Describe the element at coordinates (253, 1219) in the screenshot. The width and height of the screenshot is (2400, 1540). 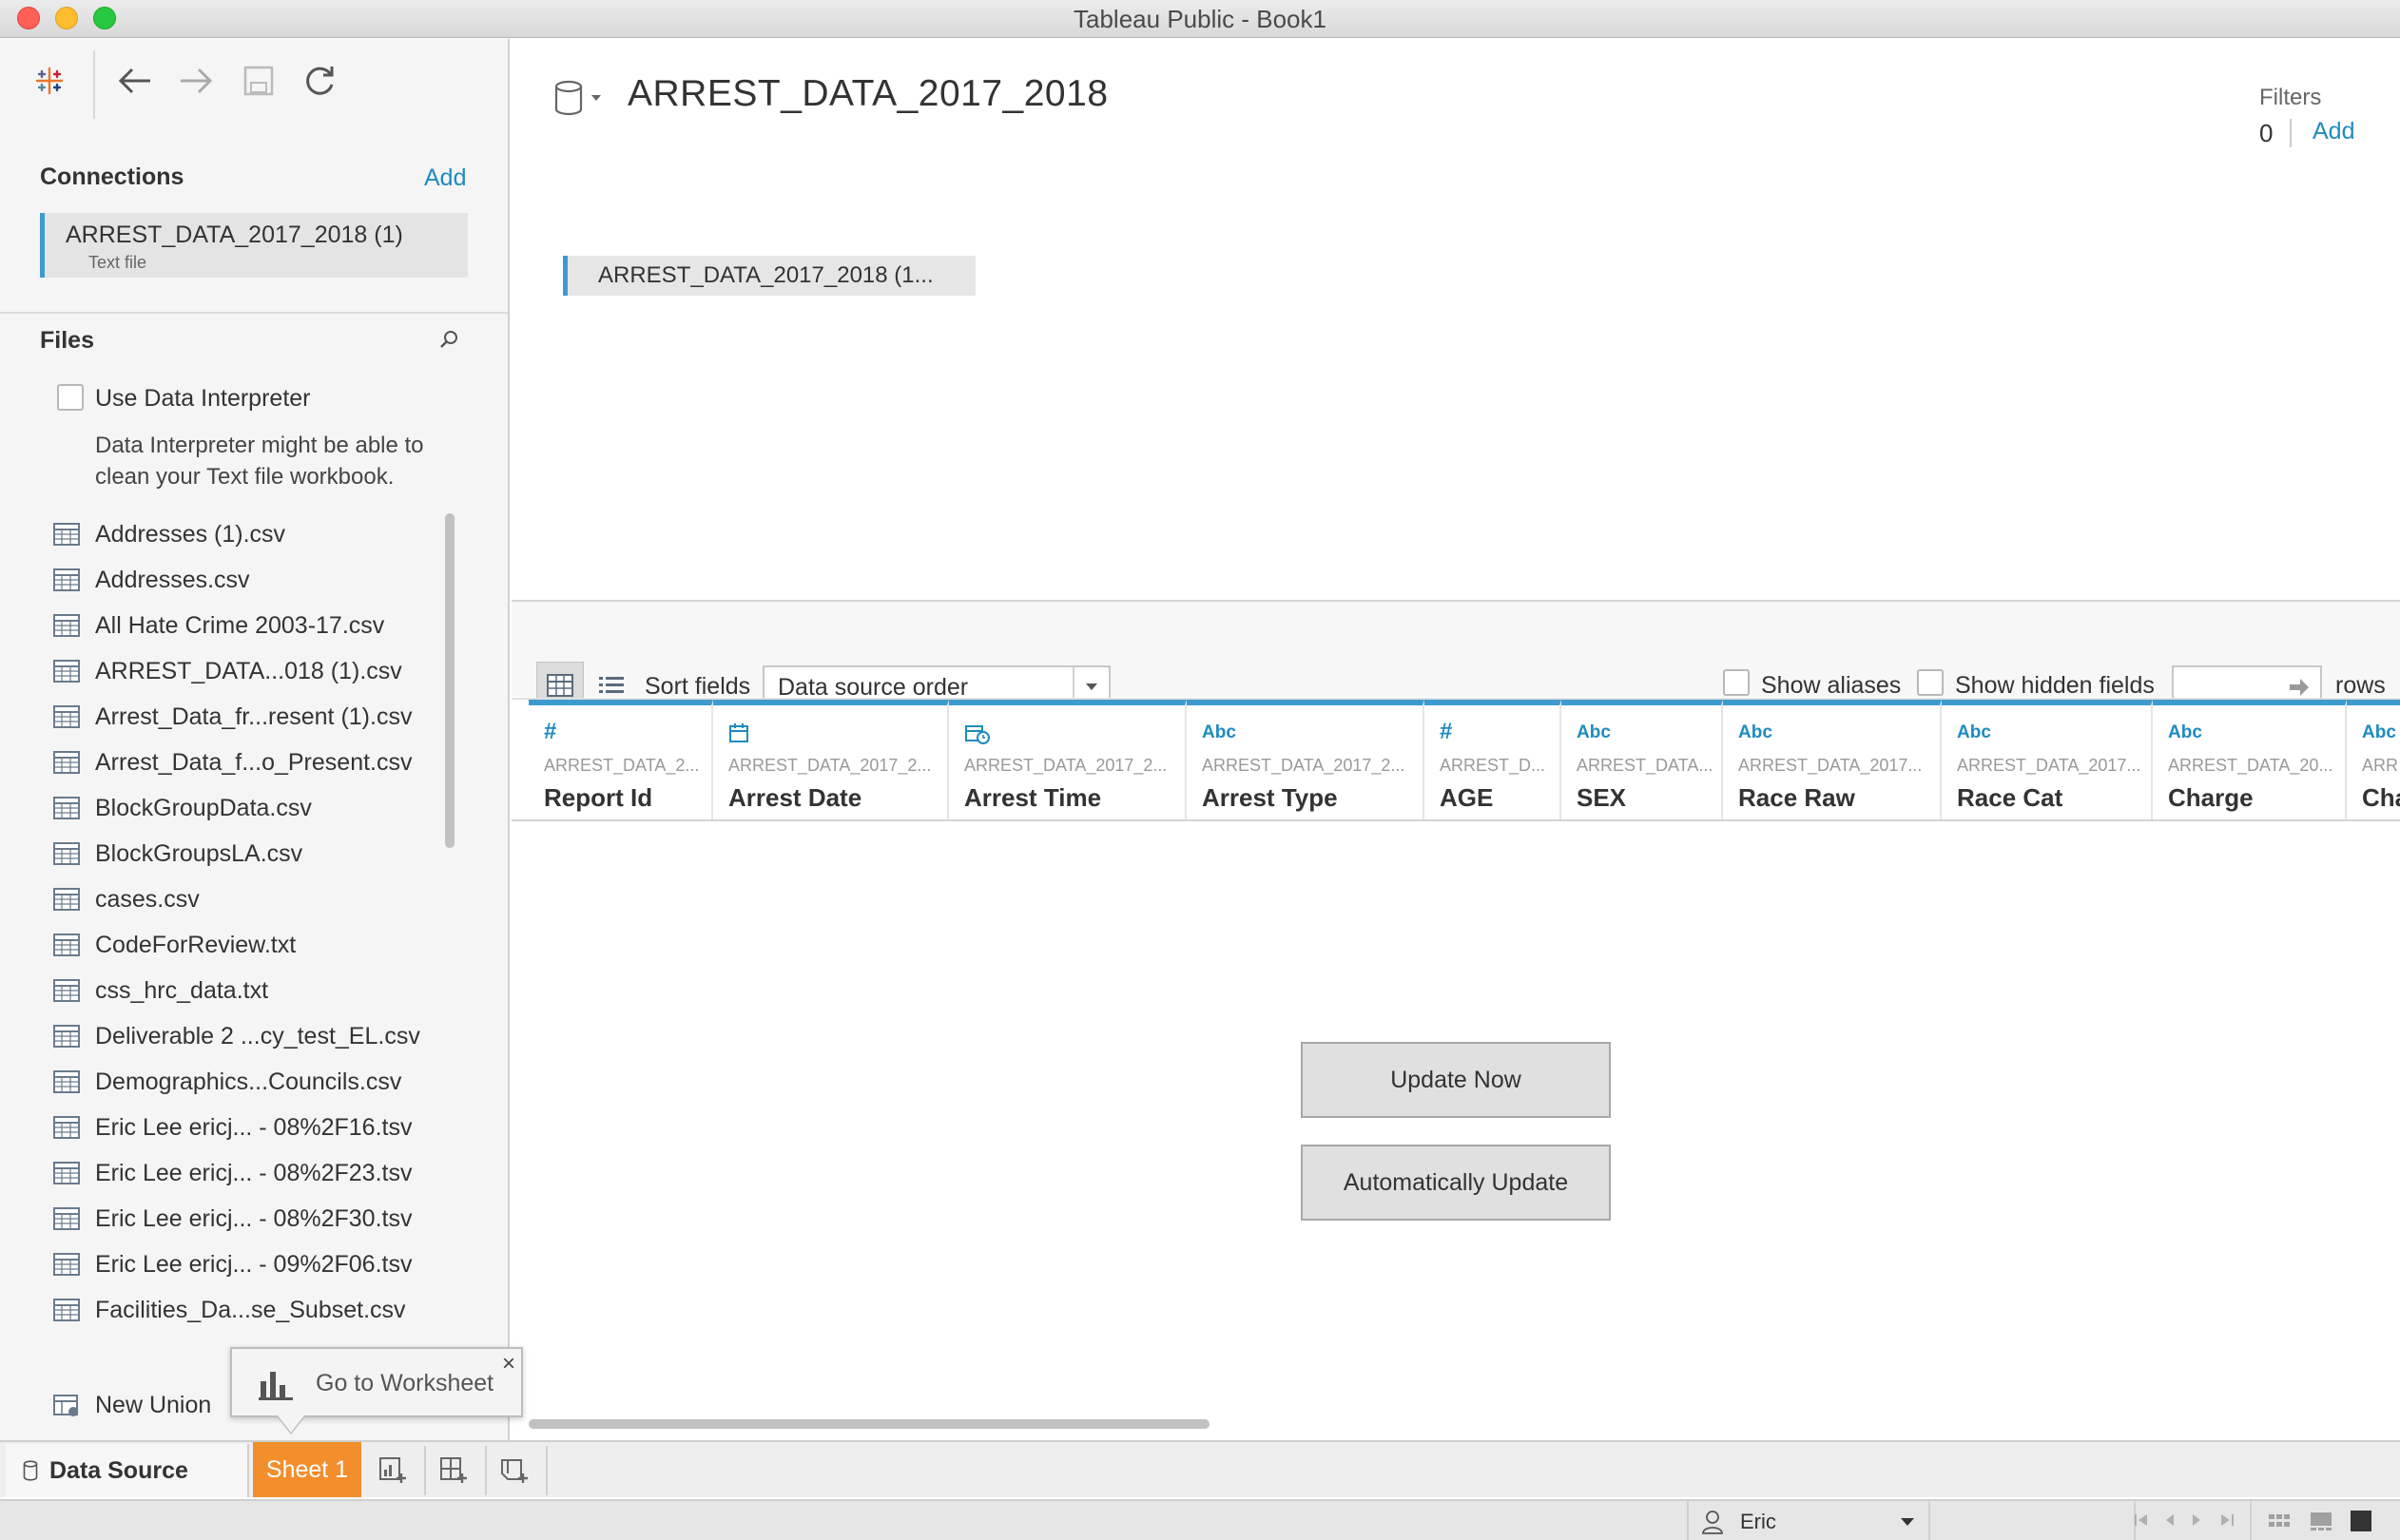
I see `file-item: Eric Lee ericj... - 08%2F30.tsv` at that location.